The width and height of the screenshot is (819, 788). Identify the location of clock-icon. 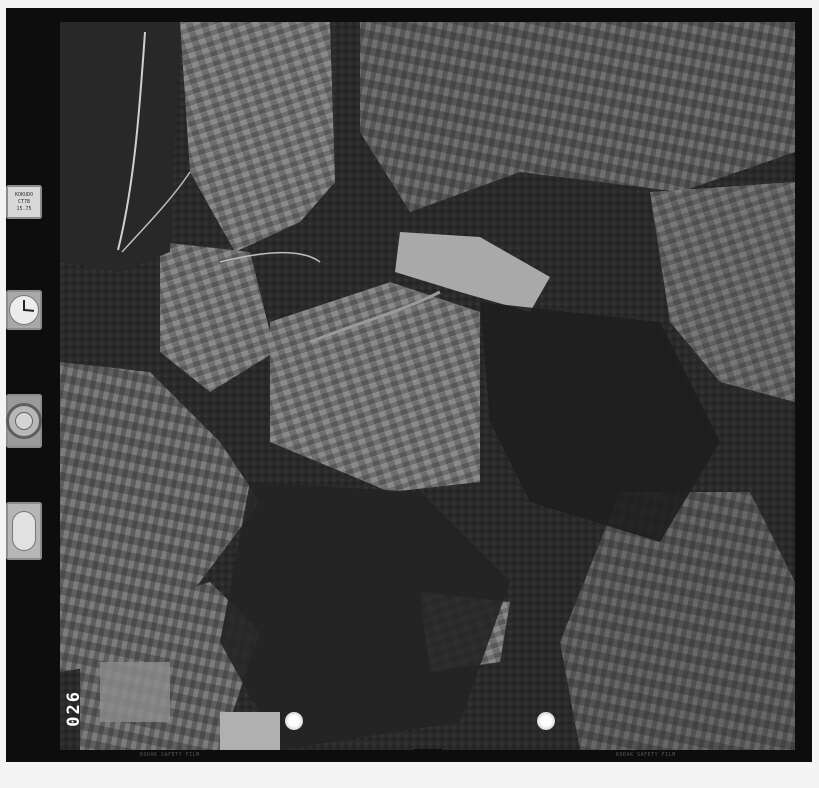
(24, 310).